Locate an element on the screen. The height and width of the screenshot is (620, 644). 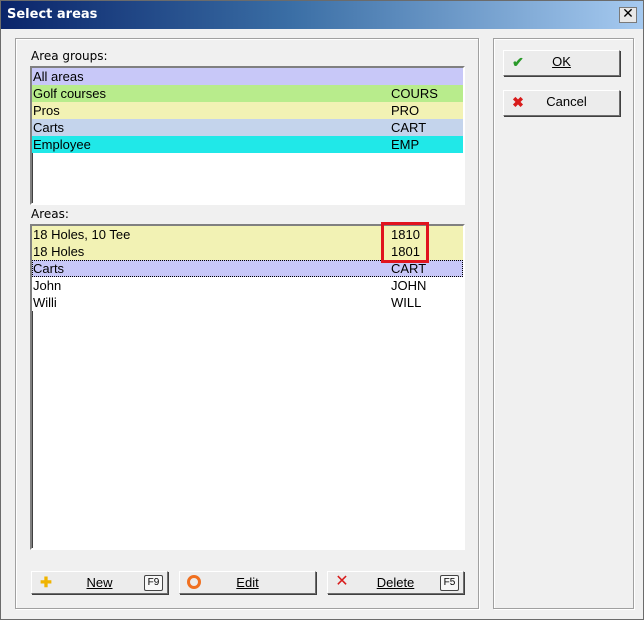
code-highlight-box is located at coordinates (405, 242).